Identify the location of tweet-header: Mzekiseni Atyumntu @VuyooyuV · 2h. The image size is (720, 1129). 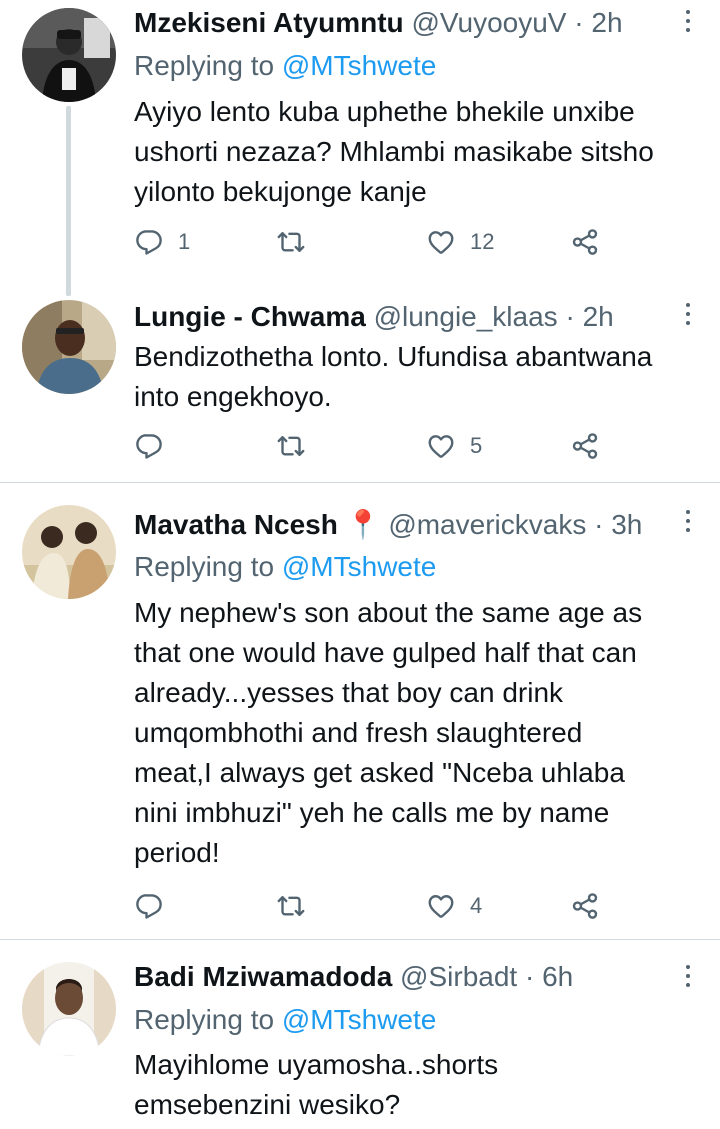
(397, 23).